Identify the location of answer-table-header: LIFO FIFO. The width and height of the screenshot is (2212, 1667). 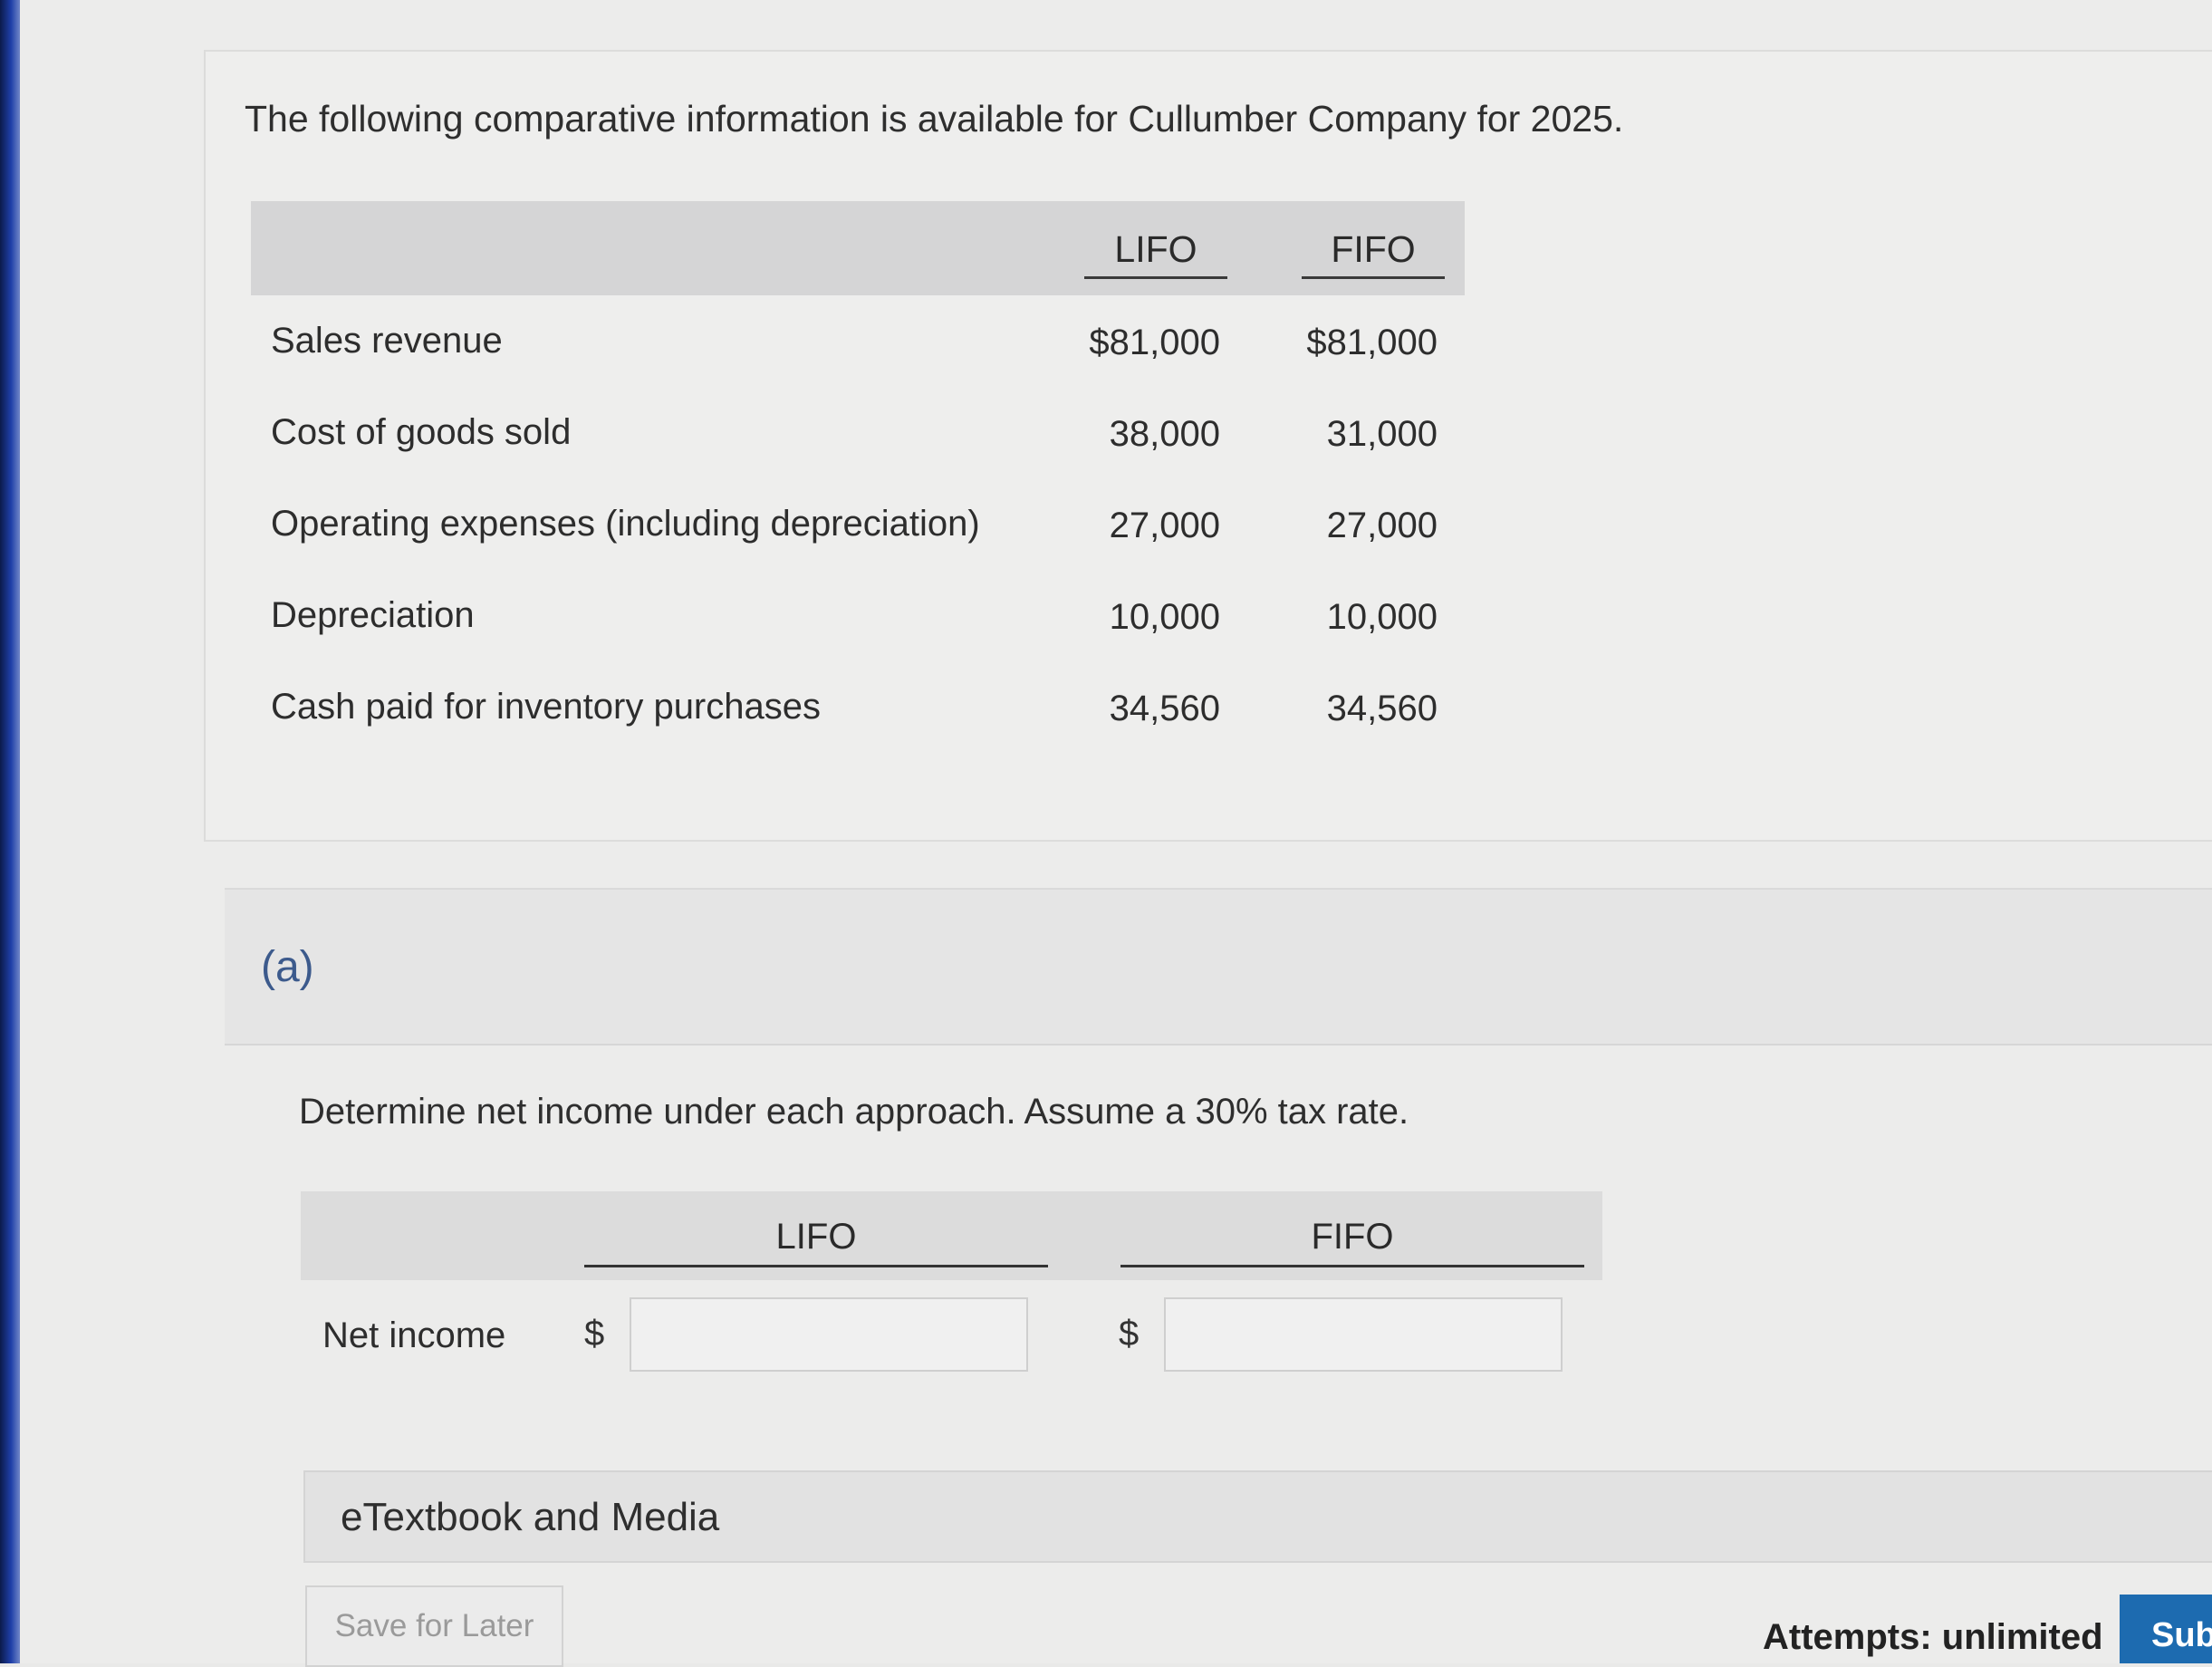
(952, 1235).